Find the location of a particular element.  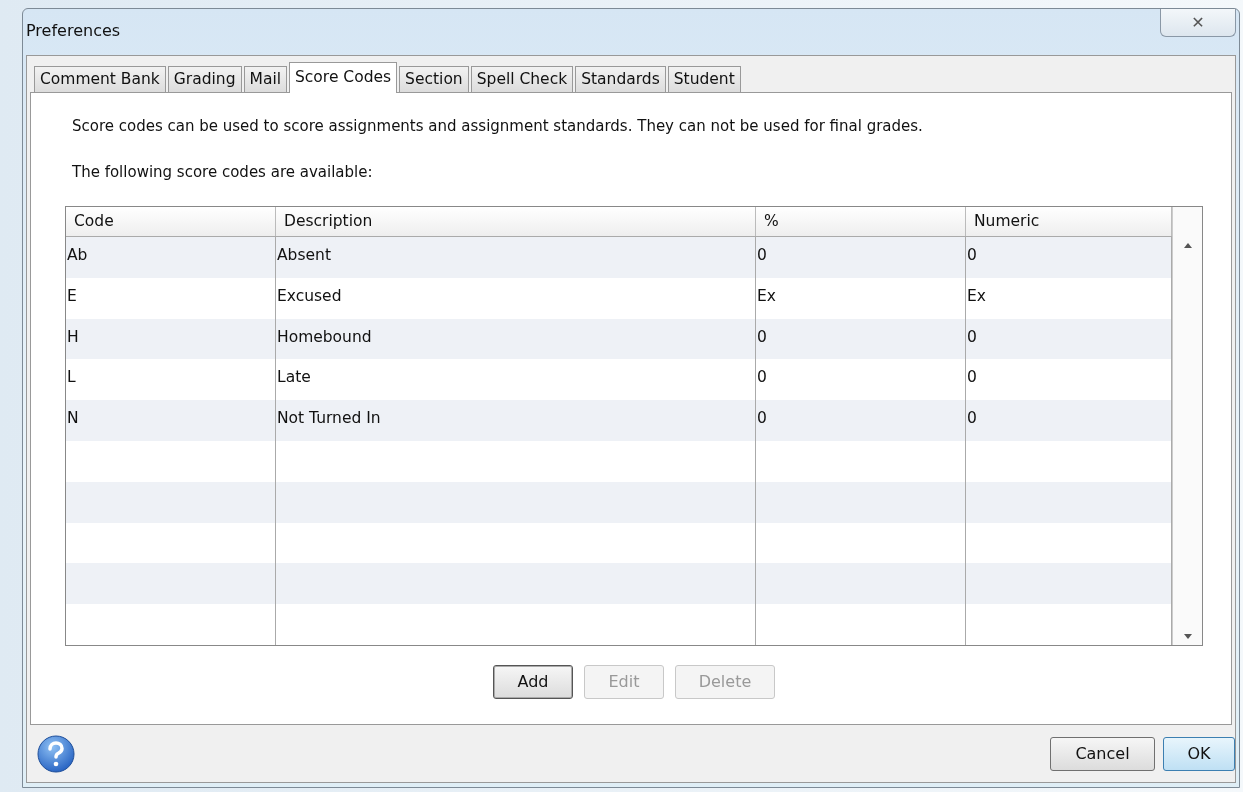

table-cell: E is located at coordinates (72, 295).